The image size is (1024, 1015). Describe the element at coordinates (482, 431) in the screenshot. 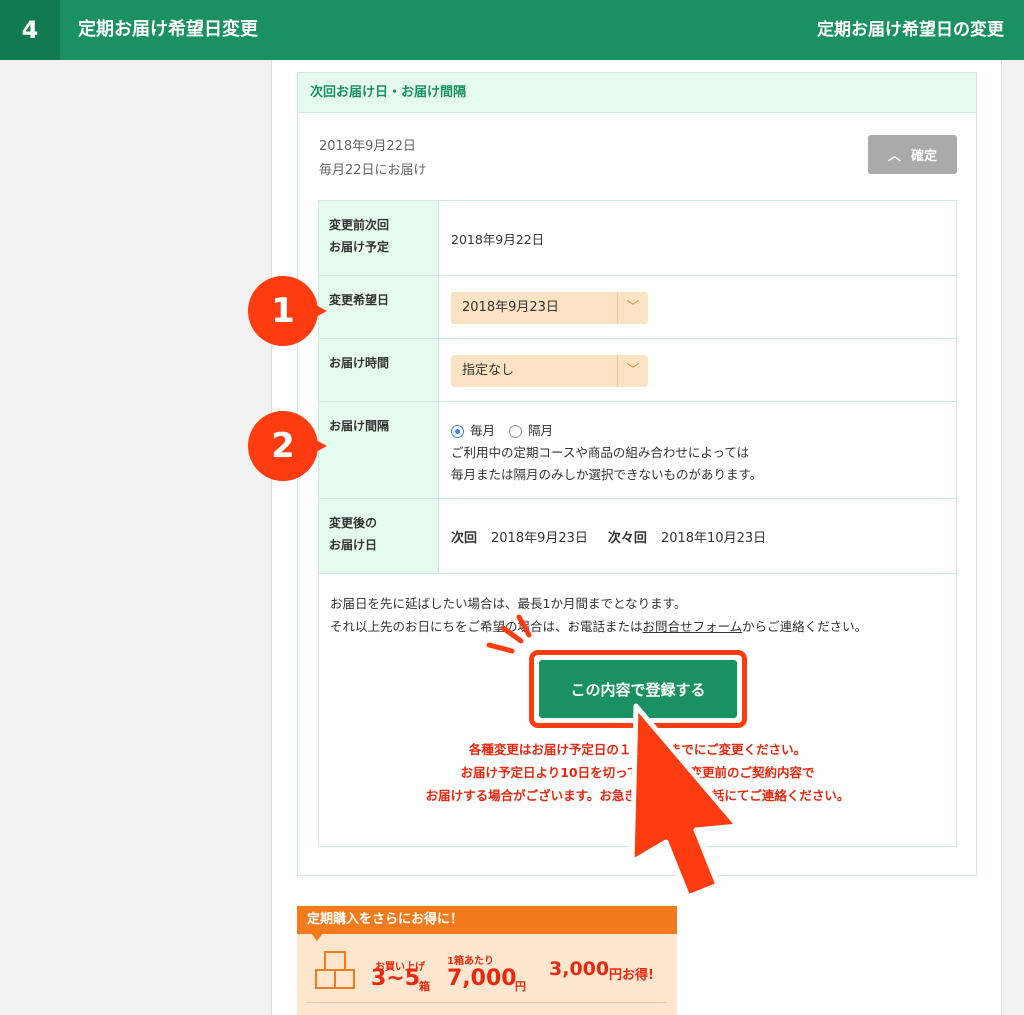

I see `radio-label-monthly: 毎月` at that location.